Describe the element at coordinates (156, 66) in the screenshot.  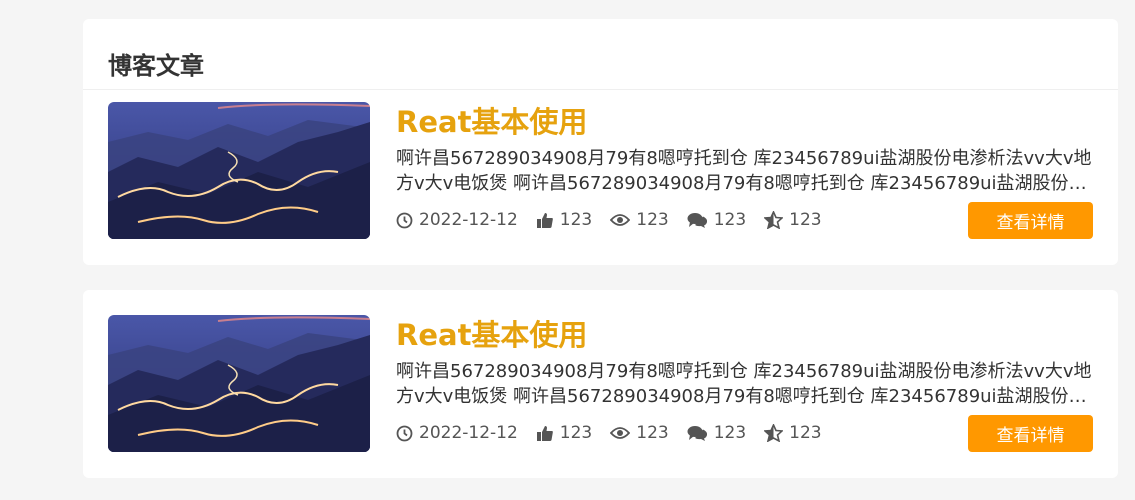
I see `section-title: 博客文章` at that location.